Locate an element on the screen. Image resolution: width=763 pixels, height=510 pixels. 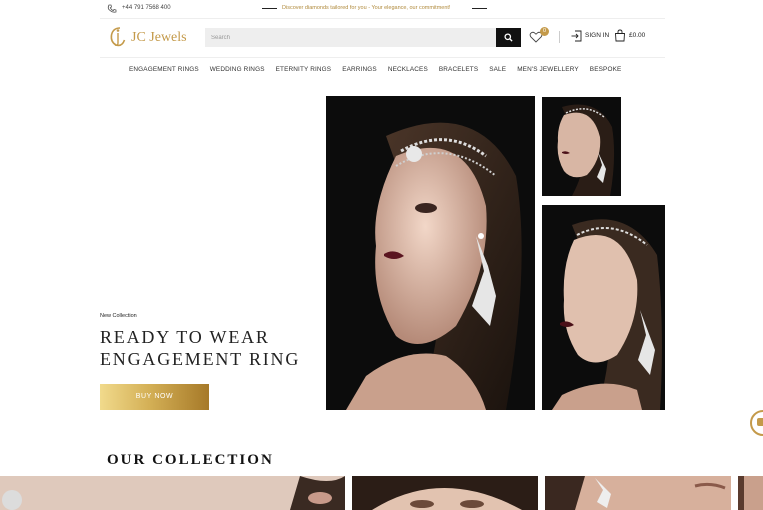
hero-title: READY TO WEAR ENGAGEMENT RING is located at coordinates (200, 348).